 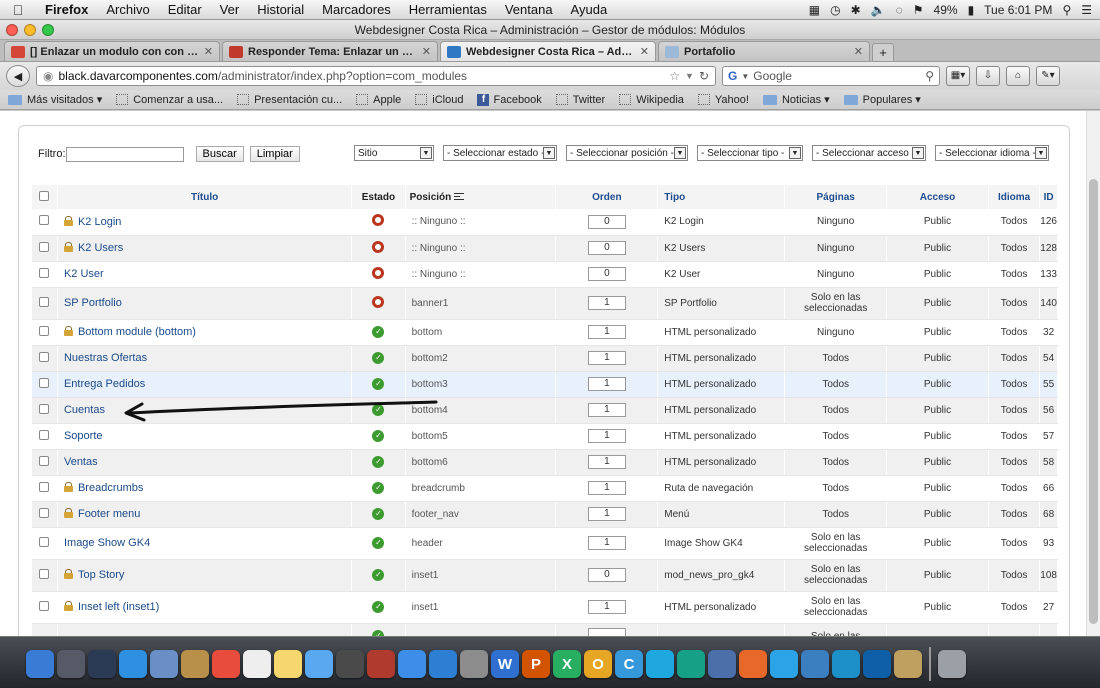 I want to click on messenger-icon, so click(x=660, y=664).